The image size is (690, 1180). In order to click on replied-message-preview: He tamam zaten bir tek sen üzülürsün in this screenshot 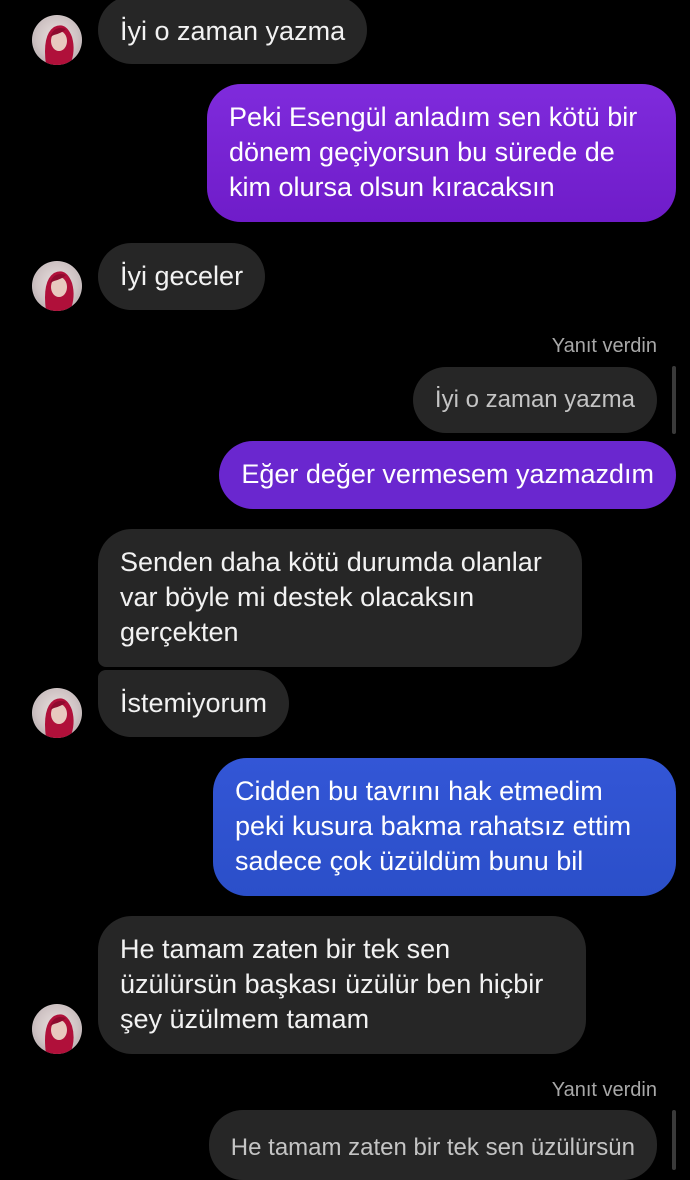, I will do `click(432, 1145)`.